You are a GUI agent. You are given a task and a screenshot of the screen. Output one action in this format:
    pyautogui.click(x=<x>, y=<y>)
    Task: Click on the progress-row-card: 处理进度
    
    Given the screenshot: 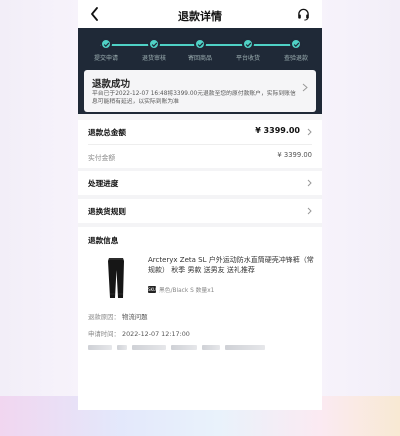 What is the action you would take?
    pyautogui.click(x=200, y=183)
    